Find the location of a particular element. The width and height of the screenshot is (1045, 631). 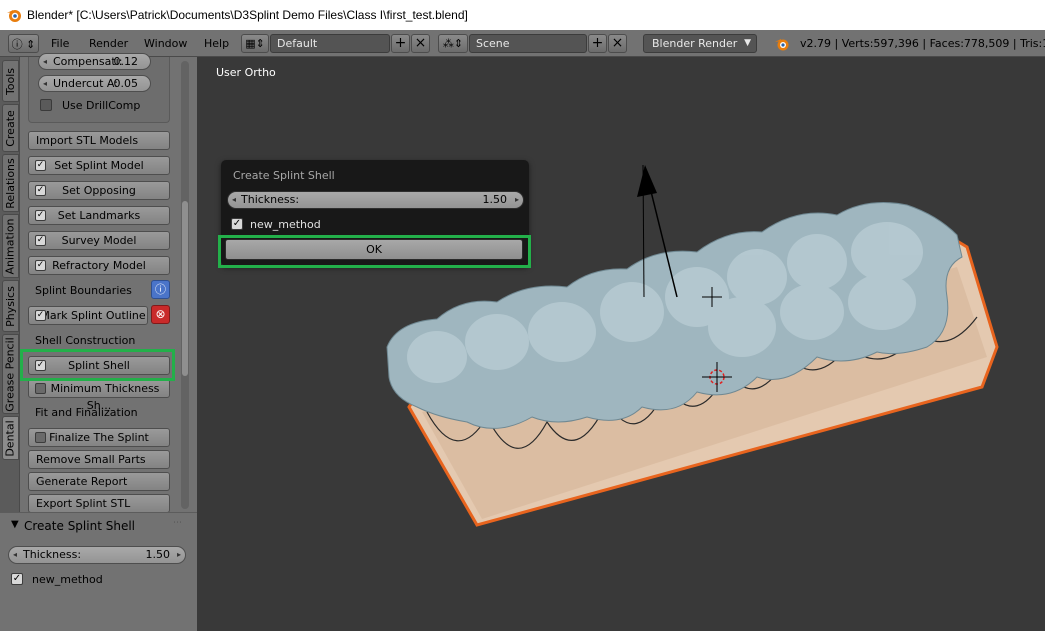

splint-shell-button: ✓ Splint Shell is located at coordinates (99, 365).